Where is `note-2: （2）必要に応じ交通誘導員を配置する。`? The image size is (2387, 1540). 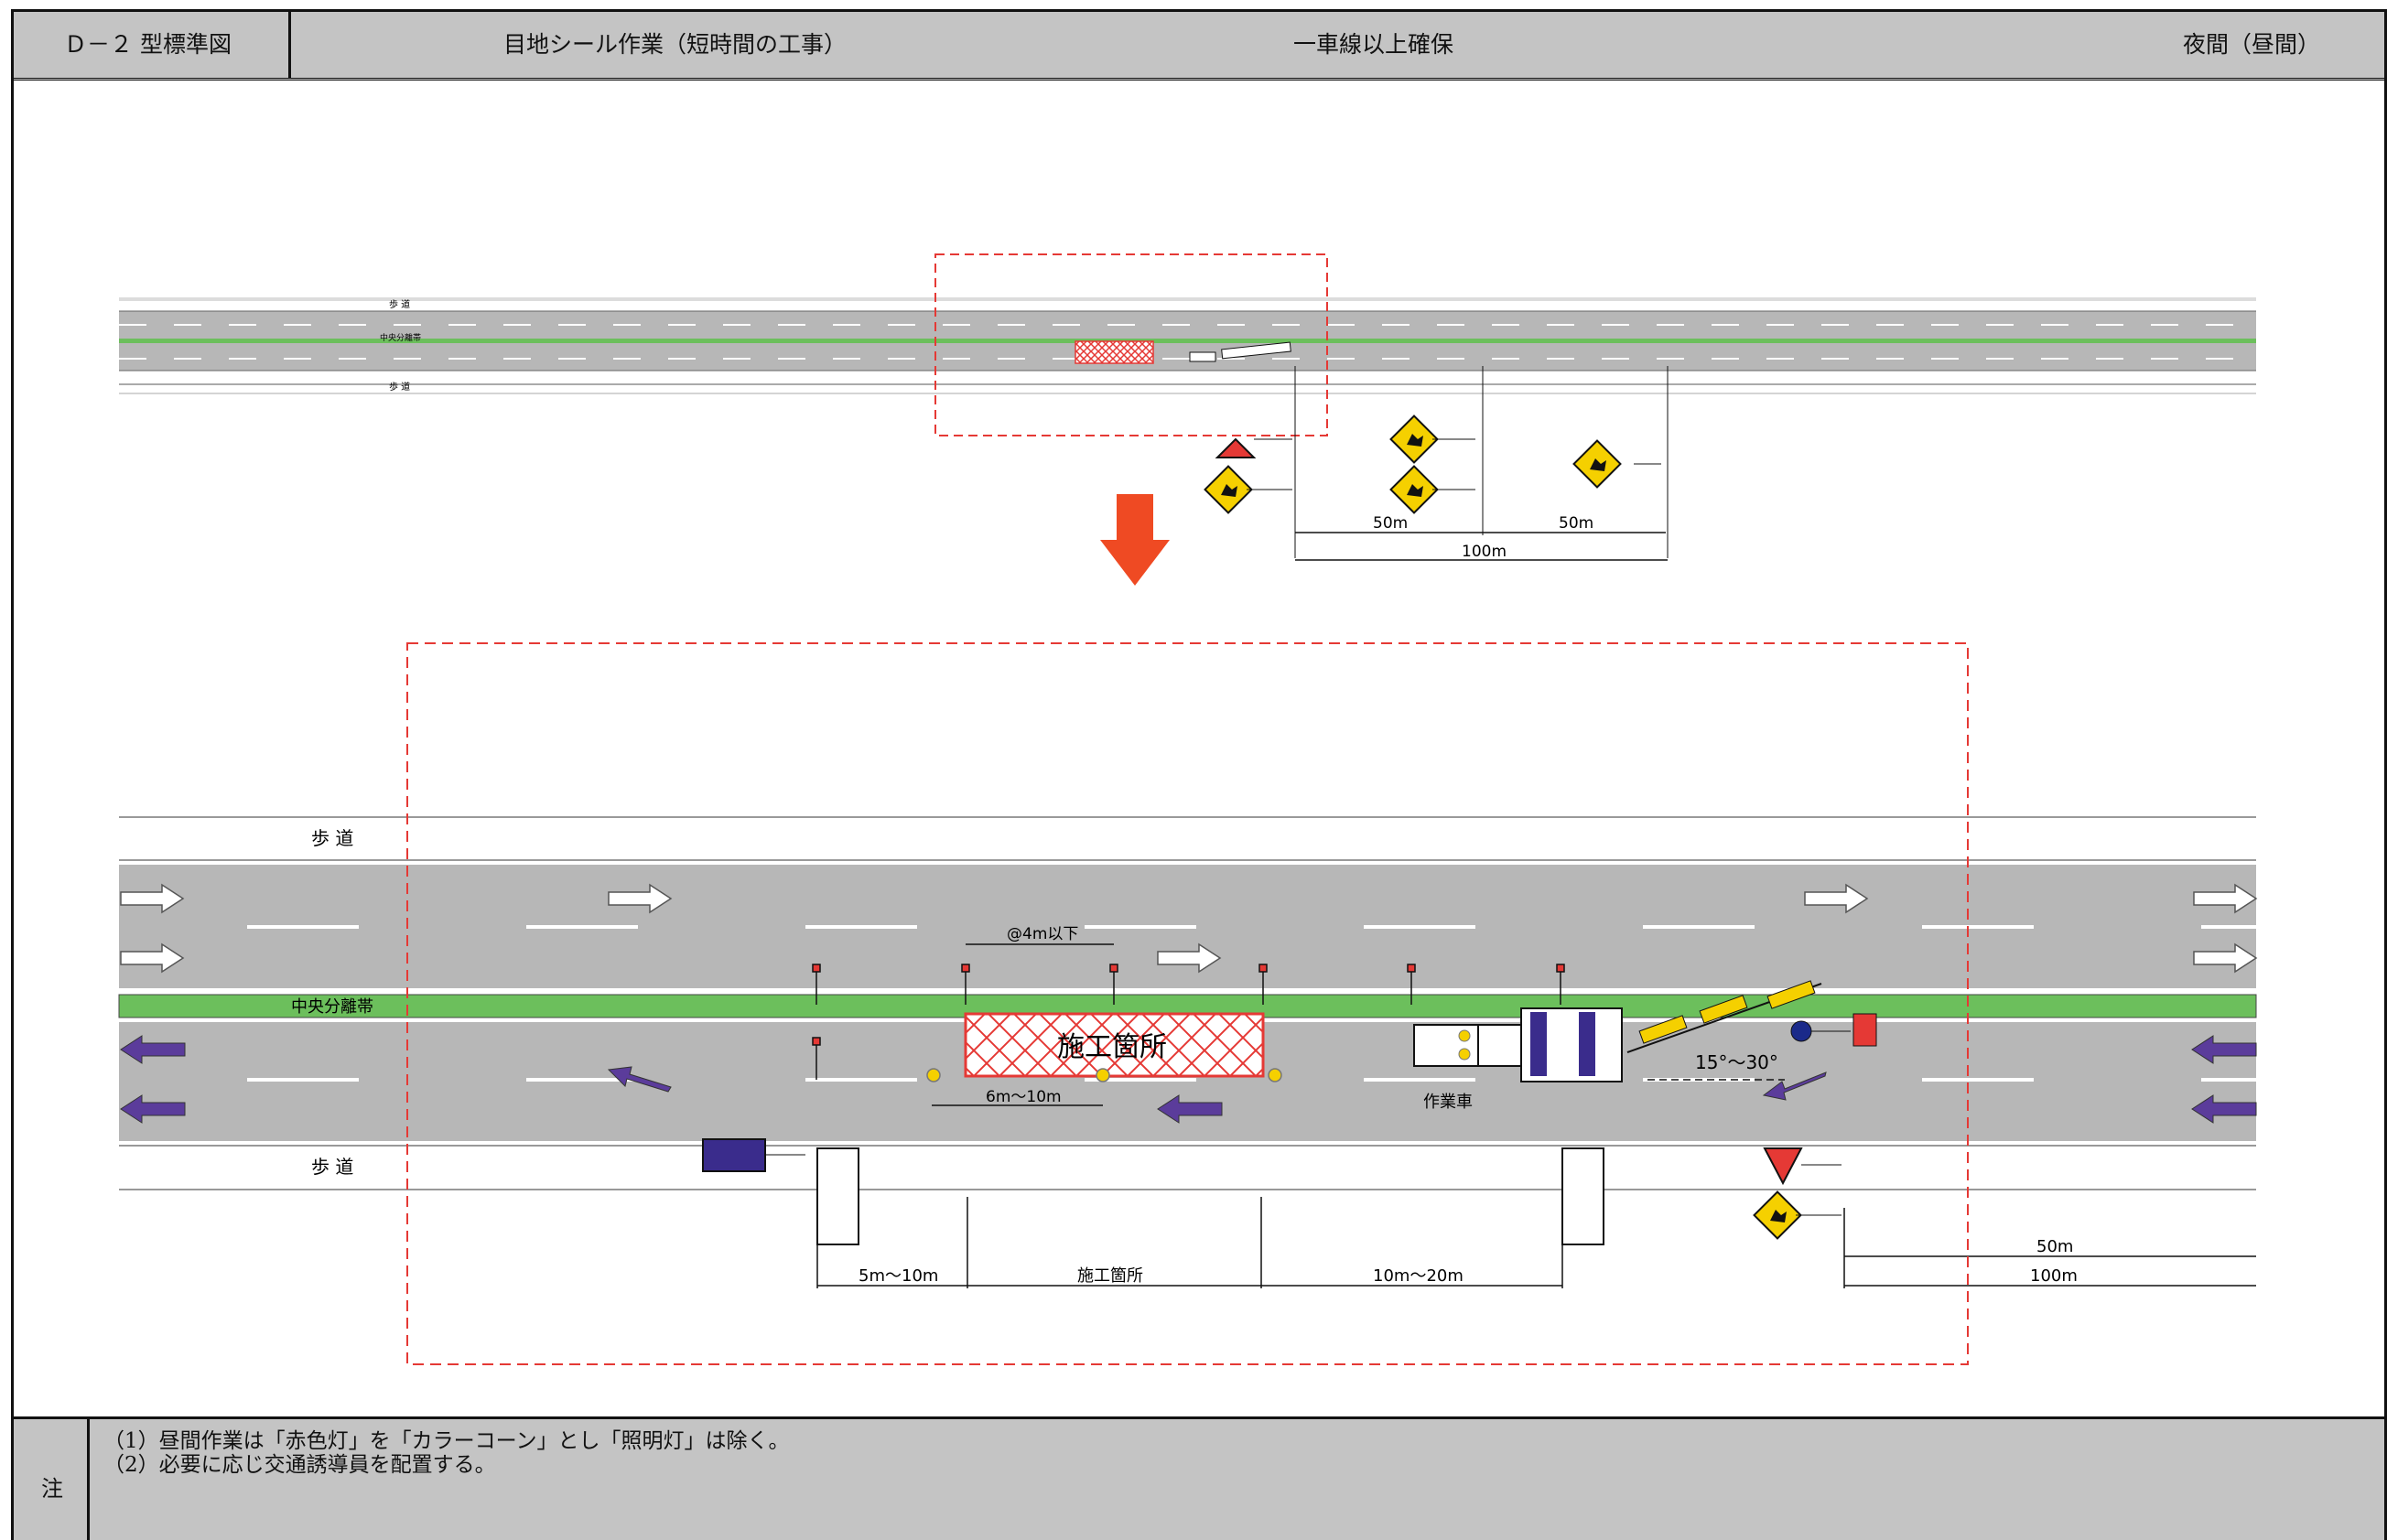
note-2: （2）必要に応じ交通誘導員を配置する。 is located at coordinates (299, 1465).